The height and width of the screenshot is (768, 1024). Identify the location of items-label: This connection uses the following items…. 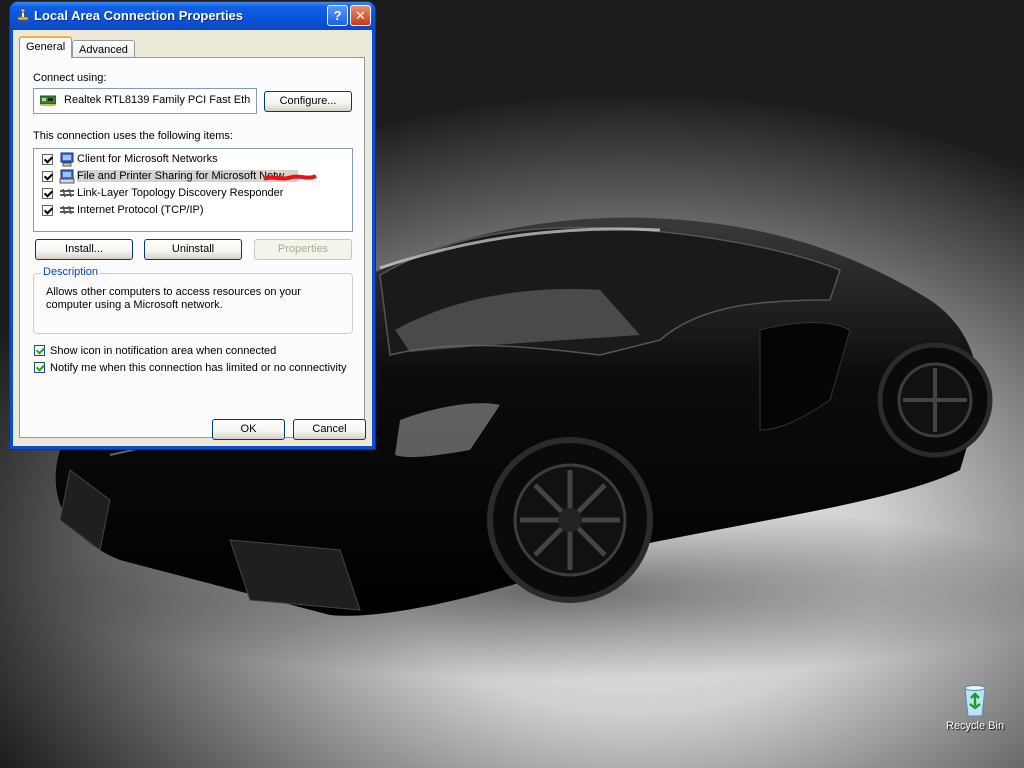
(133, 136).